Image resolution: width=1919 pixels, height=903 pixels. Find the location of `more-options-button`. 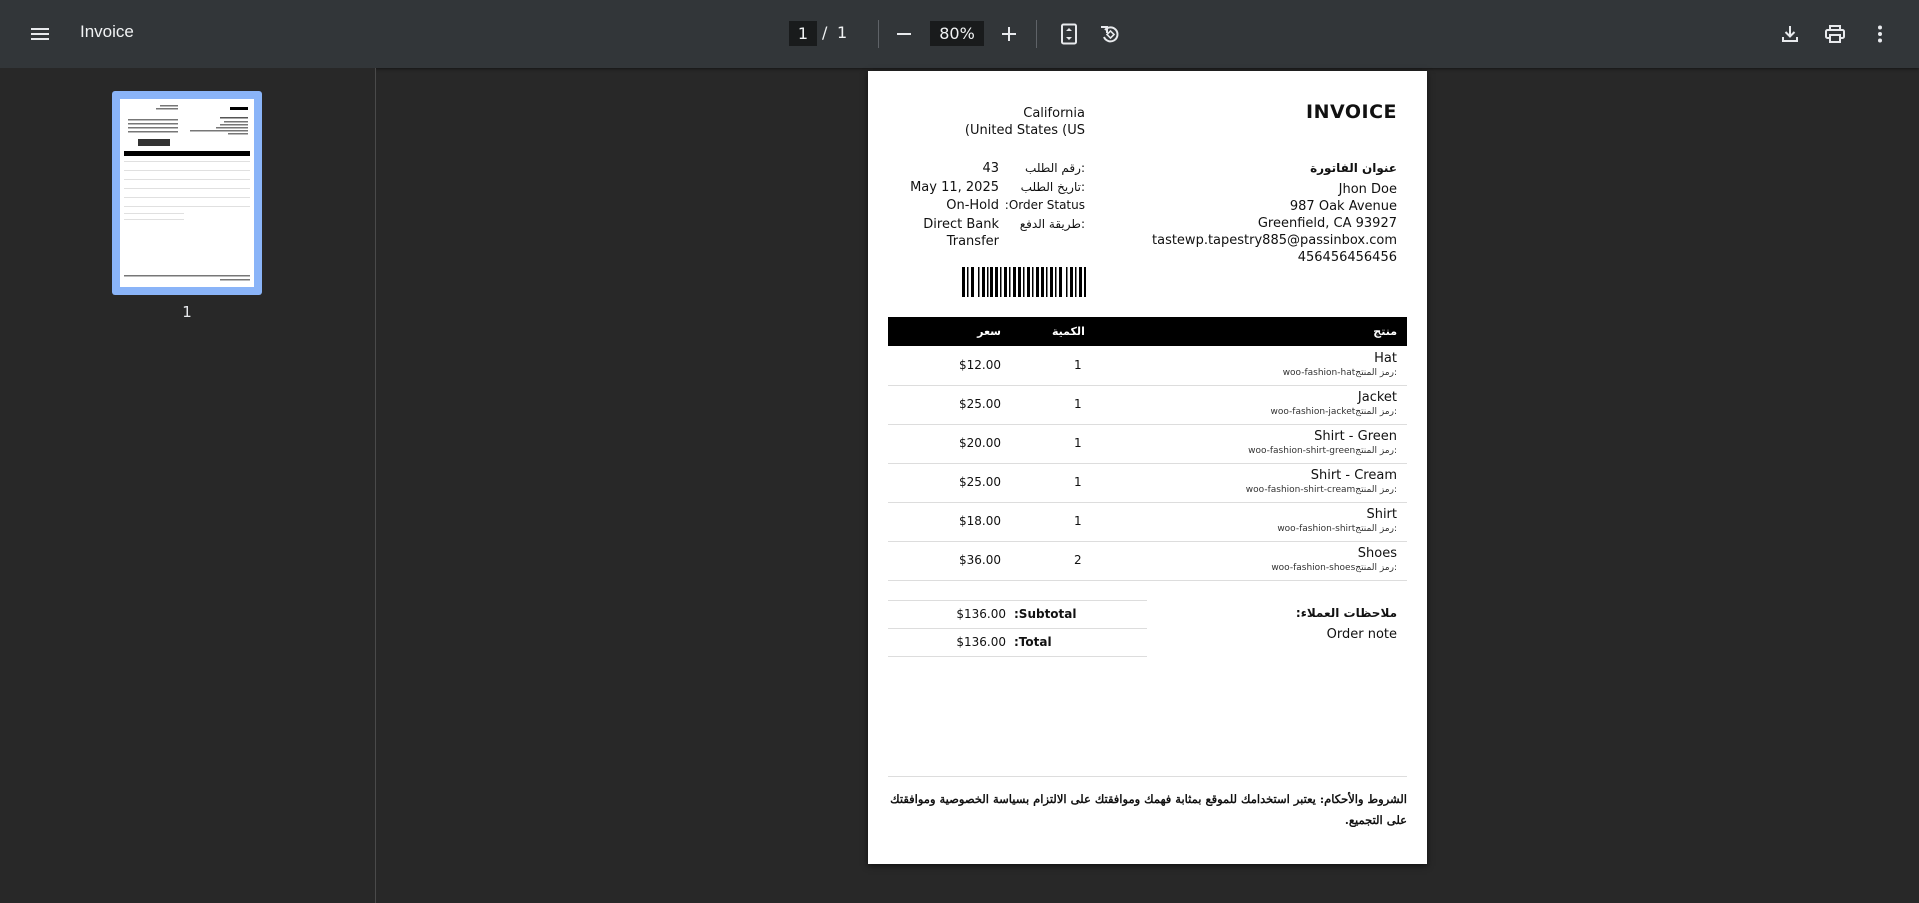

more-options-button is located at coordinates (1880, 34).